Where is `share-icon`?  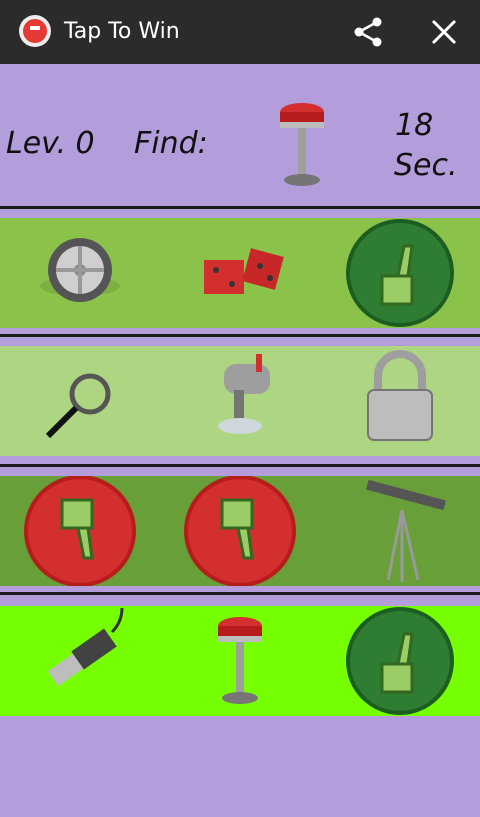
share-icon is located at coordinates (368, 32).